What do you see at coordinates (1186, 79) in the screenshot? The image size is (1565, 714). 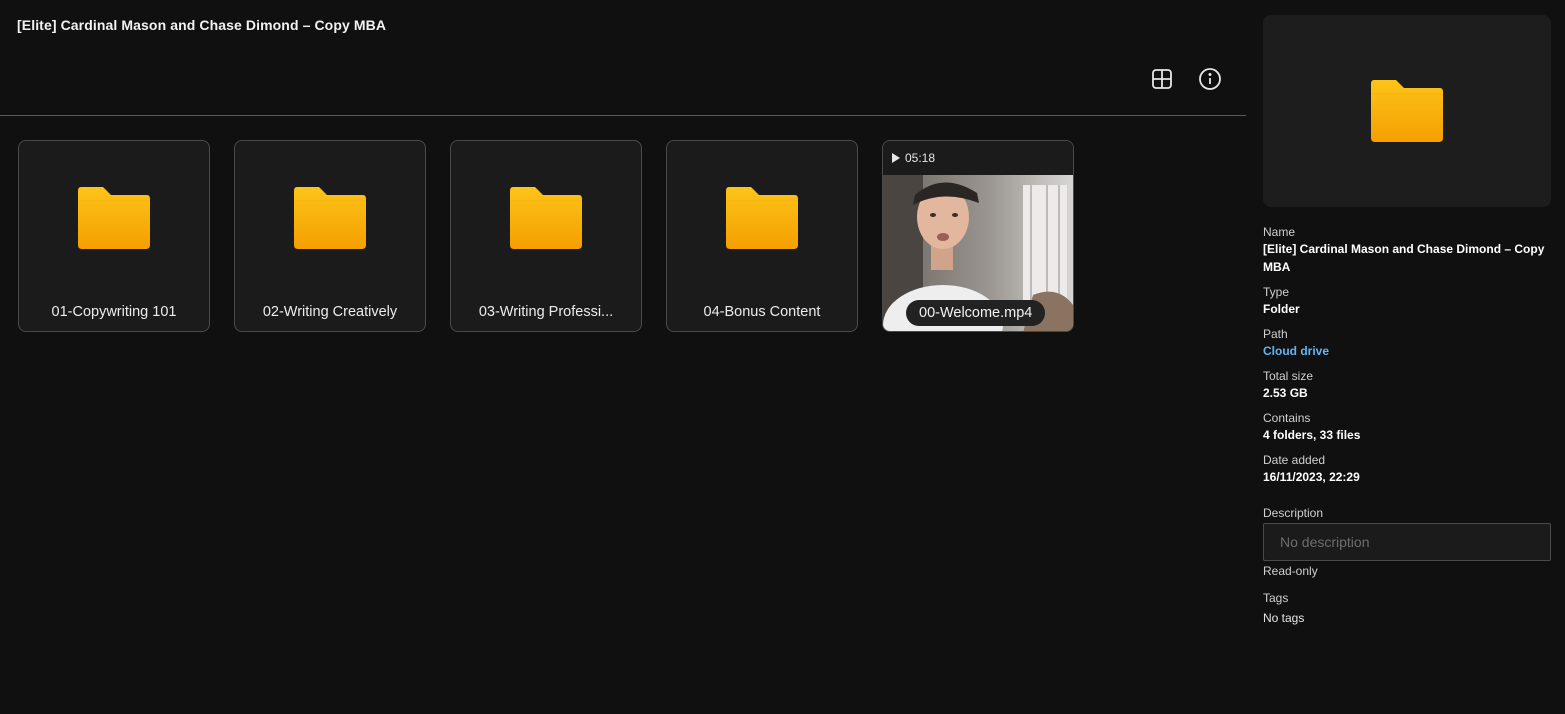 I see `toolbar` at bounding box center [1186, 79].